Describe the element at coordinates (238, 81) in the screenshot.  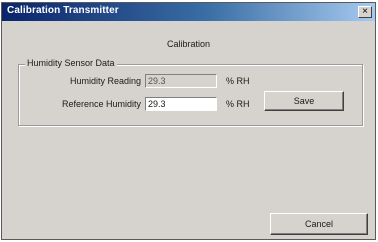
I see `humidity-reading-unit: % RH` at that location.